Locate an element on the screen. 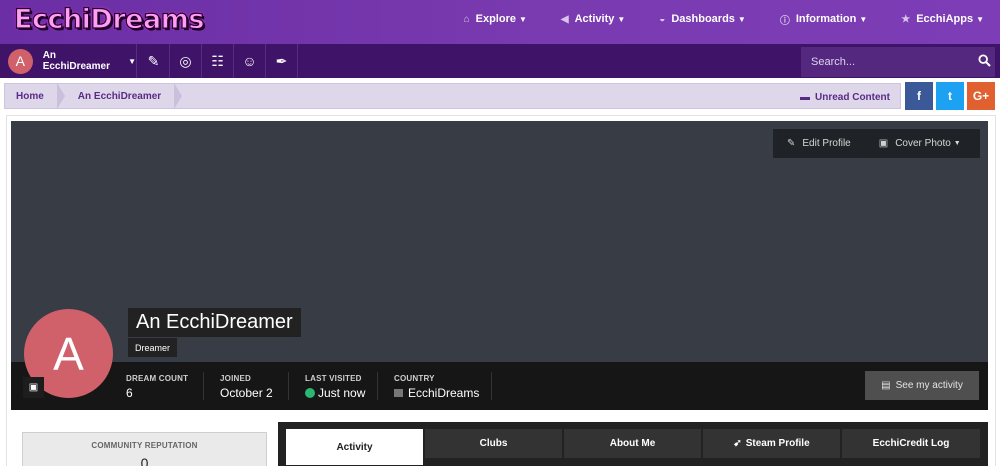 This screenshot has width=1000, height=466. see-activity-button: ▤ See my activity is located at coordinates (922, 385).